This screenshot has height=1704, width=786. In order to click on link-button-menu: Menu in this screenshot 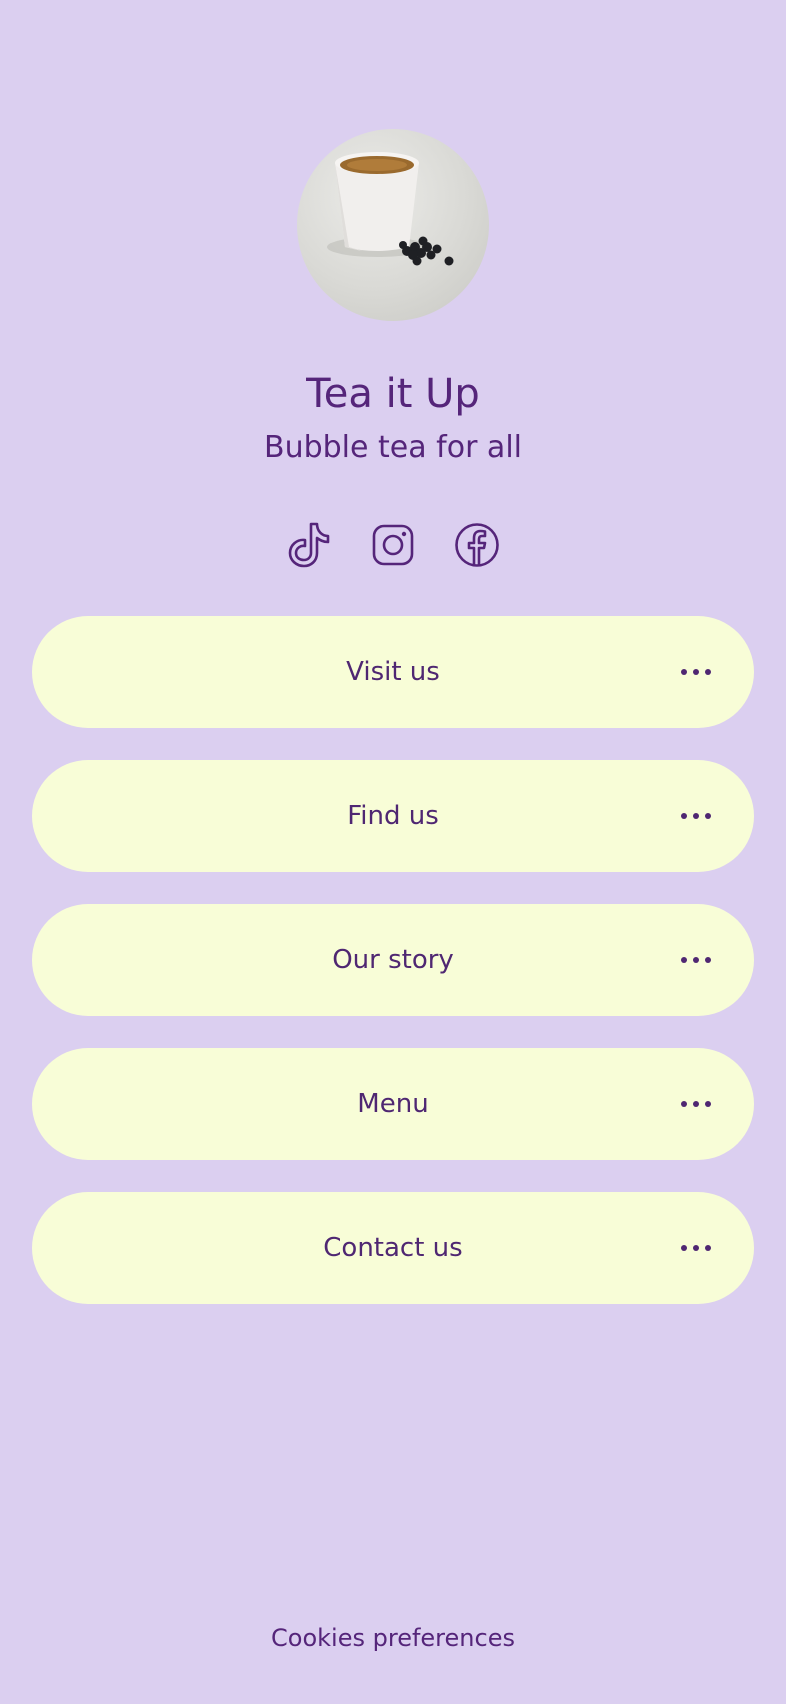, I will do `click(393, 1104)`.